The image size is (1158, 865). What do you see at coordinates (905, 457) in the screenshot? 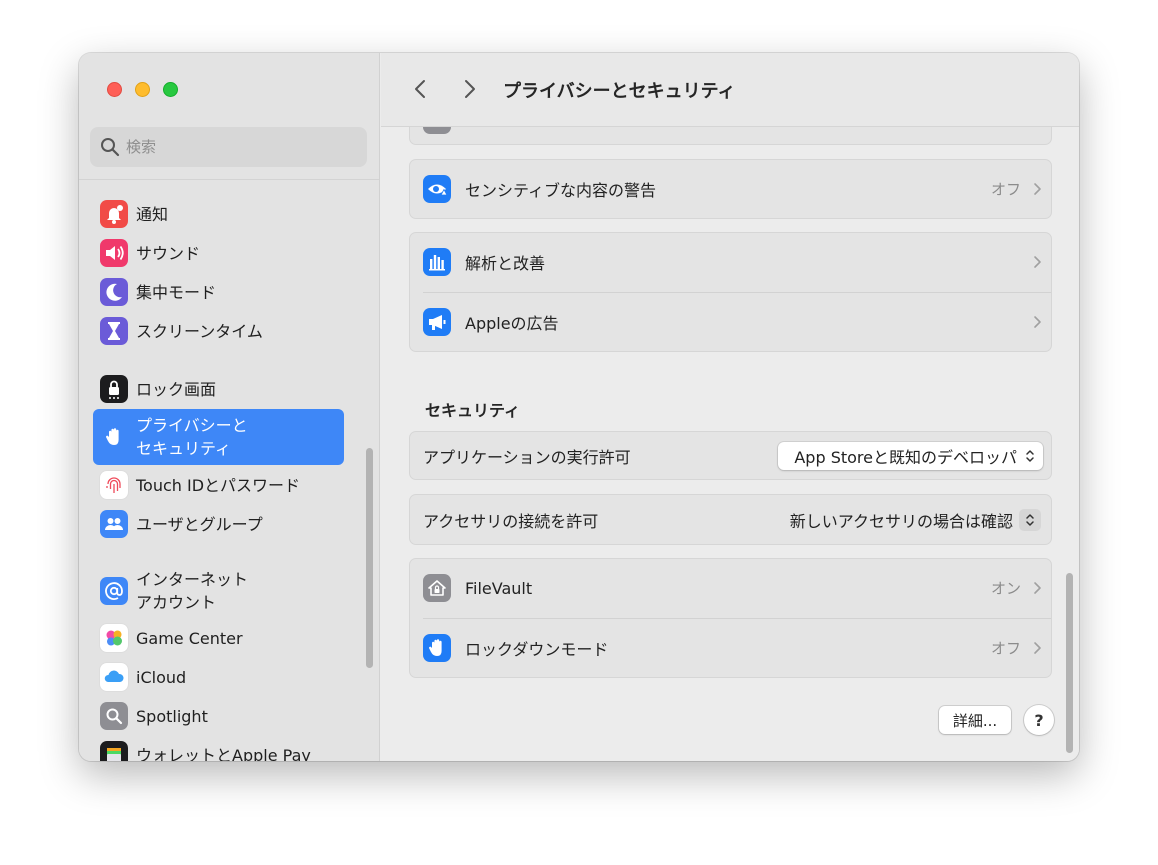
I see `popup-value: App Storeと既知のデベロッパ` at bounding box center [905, 457].